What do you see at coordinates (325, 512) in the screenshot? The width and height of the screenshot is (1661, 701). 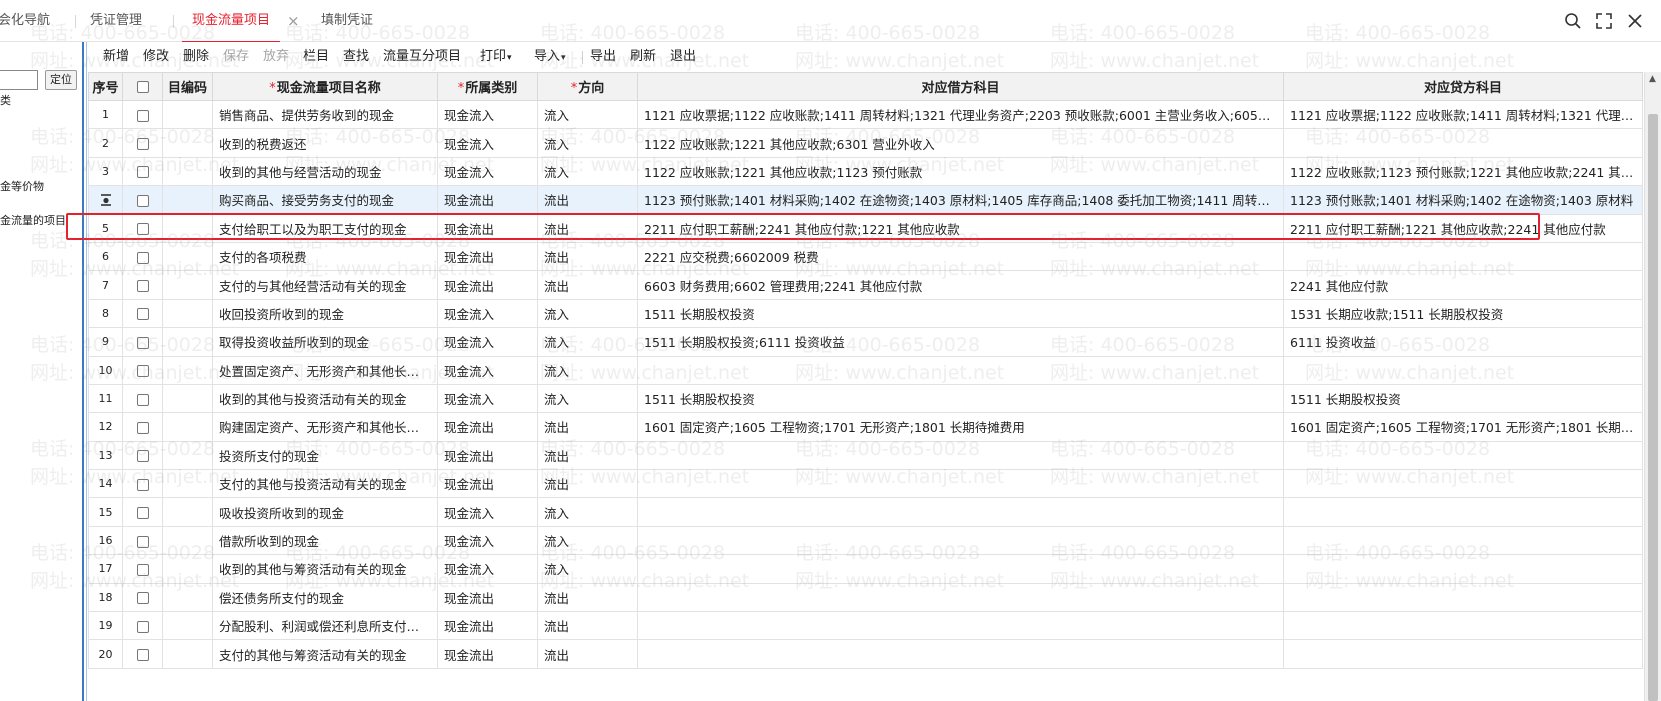 I see `row-name-cell: 吸收投资所收到的现金` at bounding box center [325, 512].